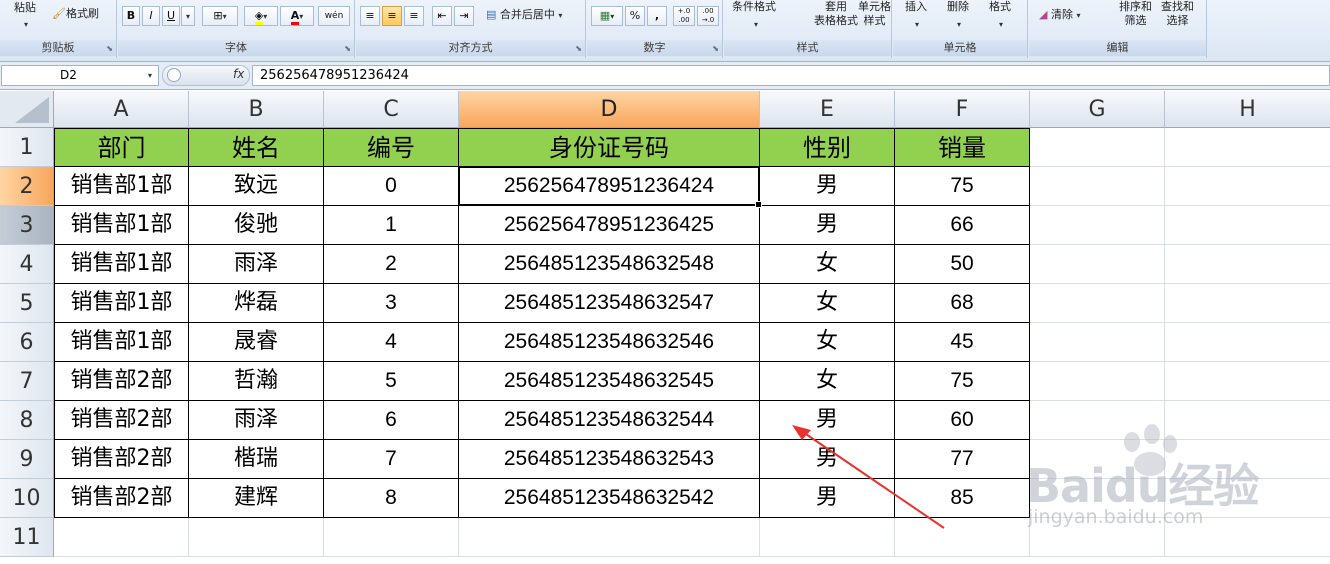 The width and height of the screenshot is (1330, 564). I want to click on format-painter-button: 🖌格式刷, so click(75, 14).